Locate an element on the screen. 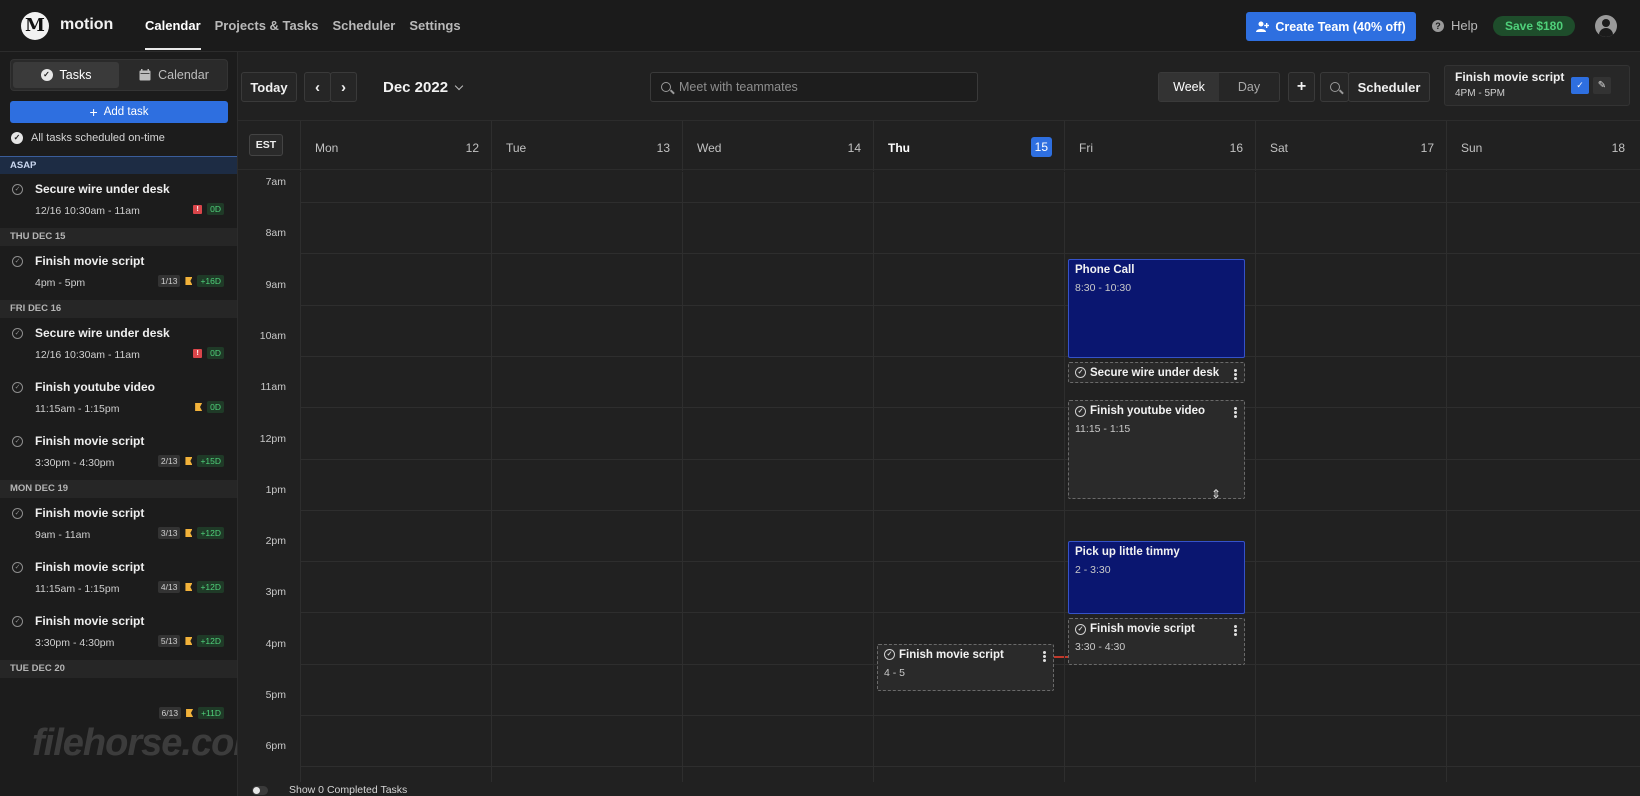 This screenshot has width=1640, height=796. deadline-days-badge: +16D is located at coordinates (210, 281).